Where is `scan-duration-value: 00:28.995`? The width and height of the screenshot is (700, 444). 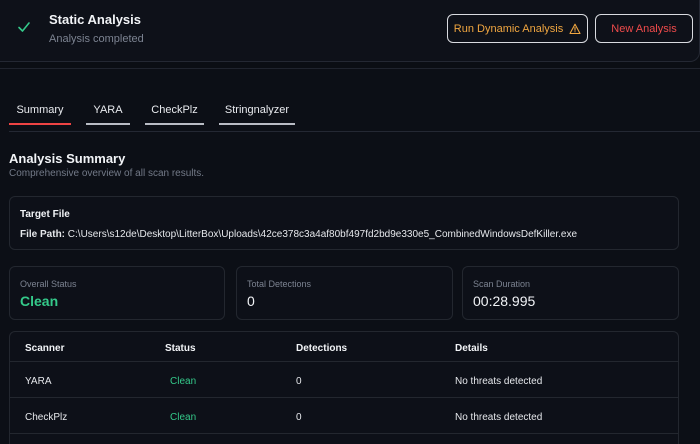
scan-duration-value: 00:28.995 is located at coordinates (504, 301).